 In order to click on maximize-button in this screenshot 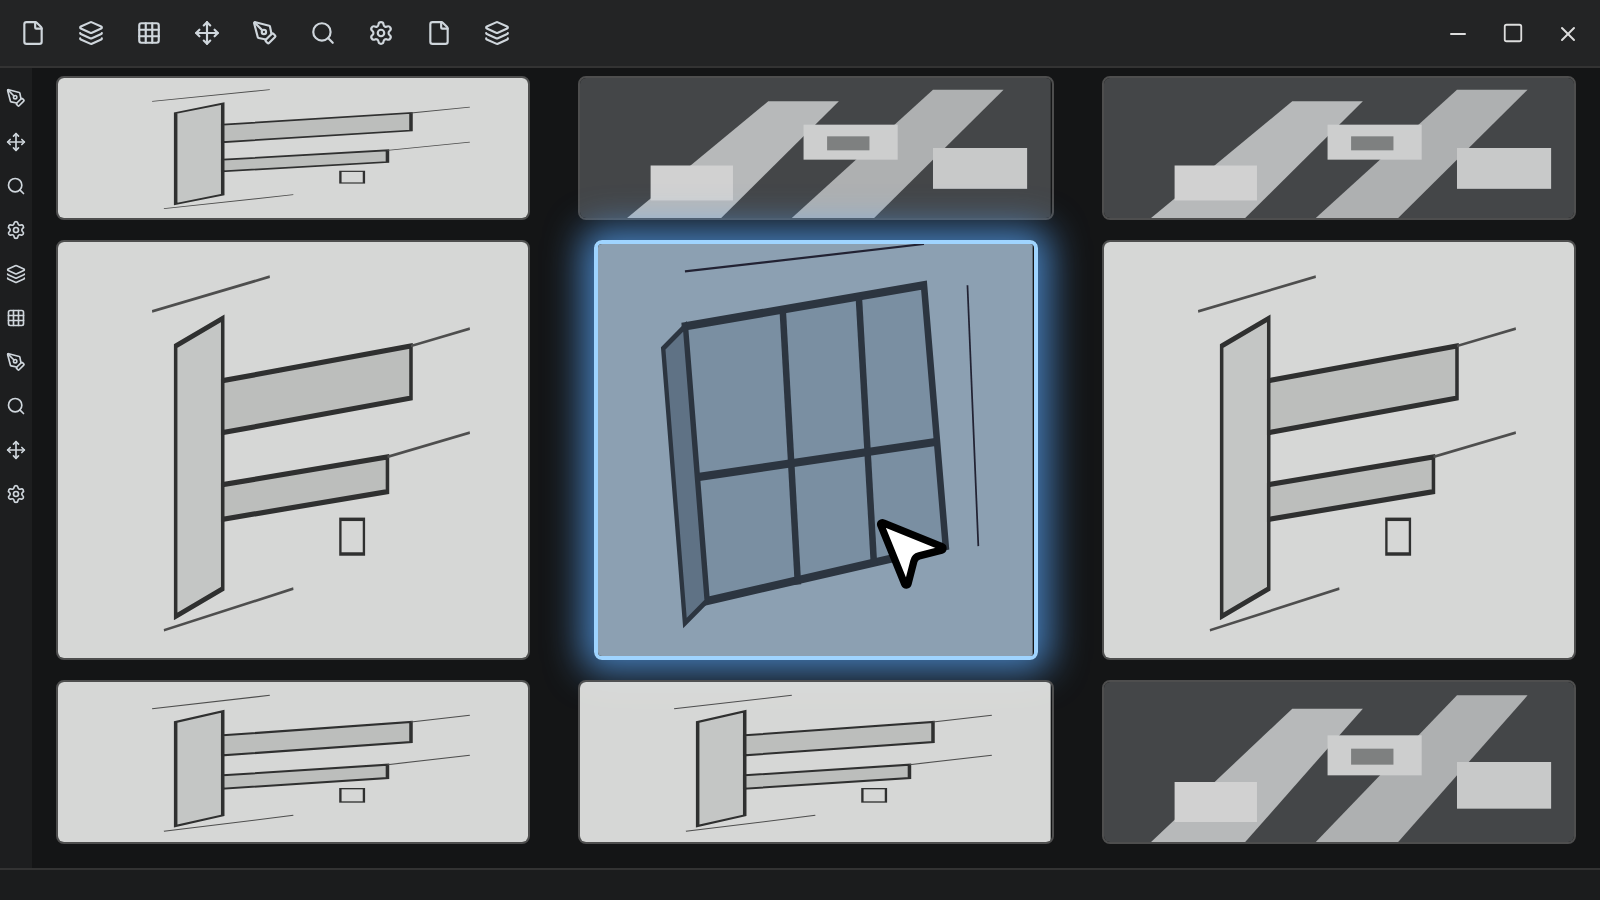, I will do `click(1513, 33)`.